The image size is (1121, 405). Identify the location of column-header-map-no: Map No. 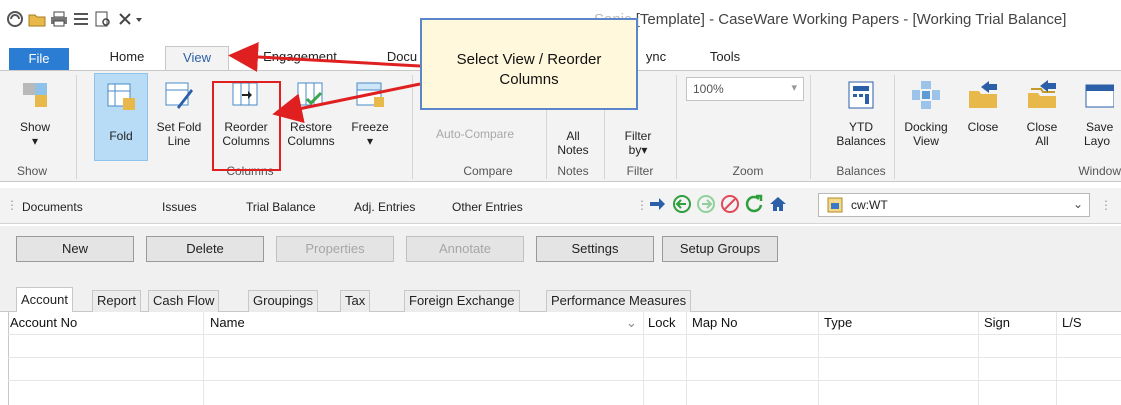
(715, 322).